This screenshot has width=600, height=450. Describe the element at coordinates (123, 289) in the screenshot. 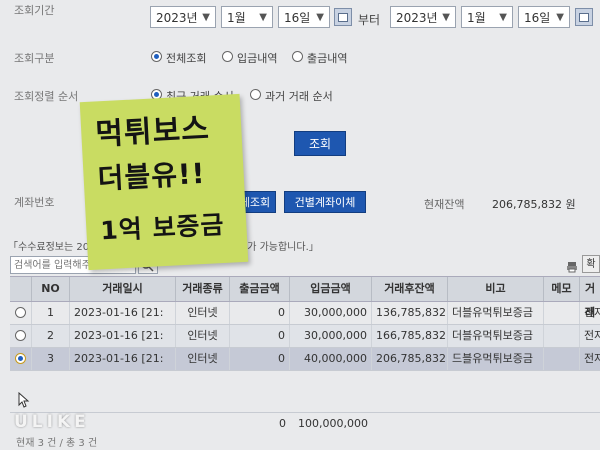

I see `header-date: 거래일시` at that location.